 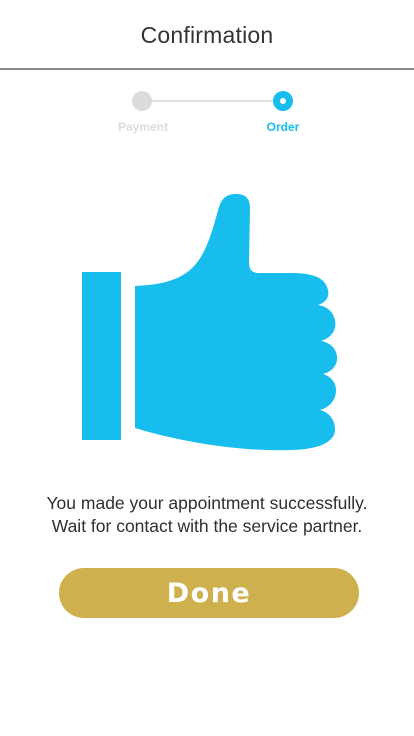 I want to click on step-label-order: Order, so click(x=283, y=127).